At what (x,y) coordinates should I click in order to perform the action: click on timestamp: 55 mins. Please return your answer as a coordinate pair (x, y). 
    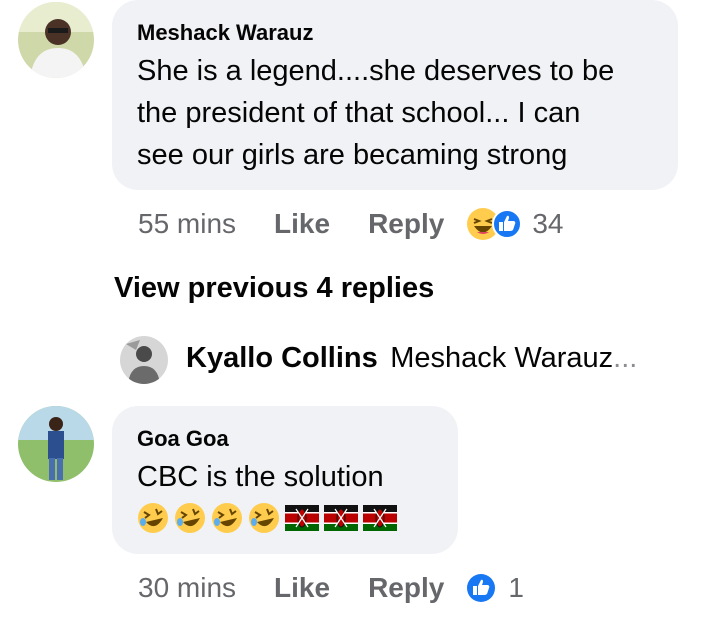
    Looking at the image, I should click on (187, 223).